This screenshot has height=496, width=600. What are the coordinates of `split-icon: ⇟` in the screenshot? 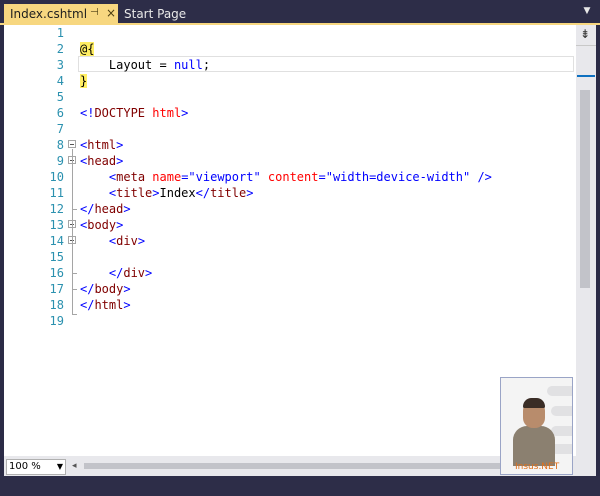 It's located at (585, 34).